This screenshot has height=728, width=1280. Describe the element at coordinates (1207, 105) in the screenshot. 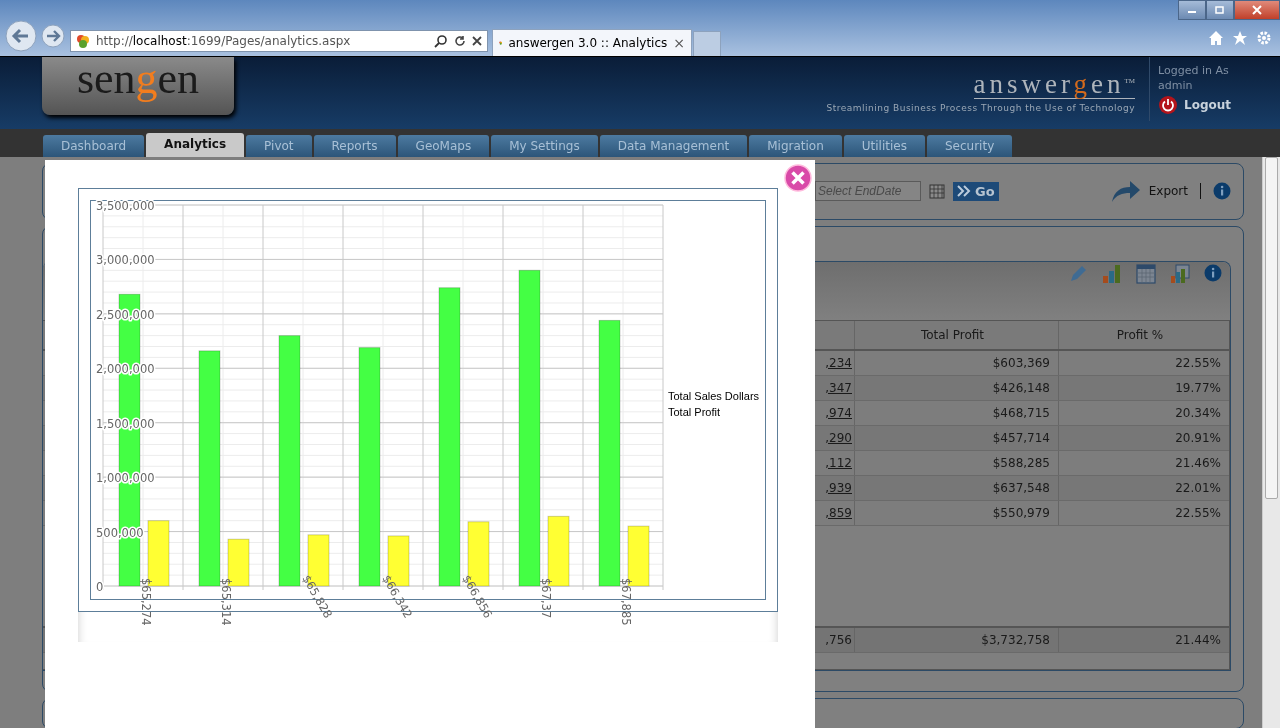

I see `logout-link: Logout` at that location.